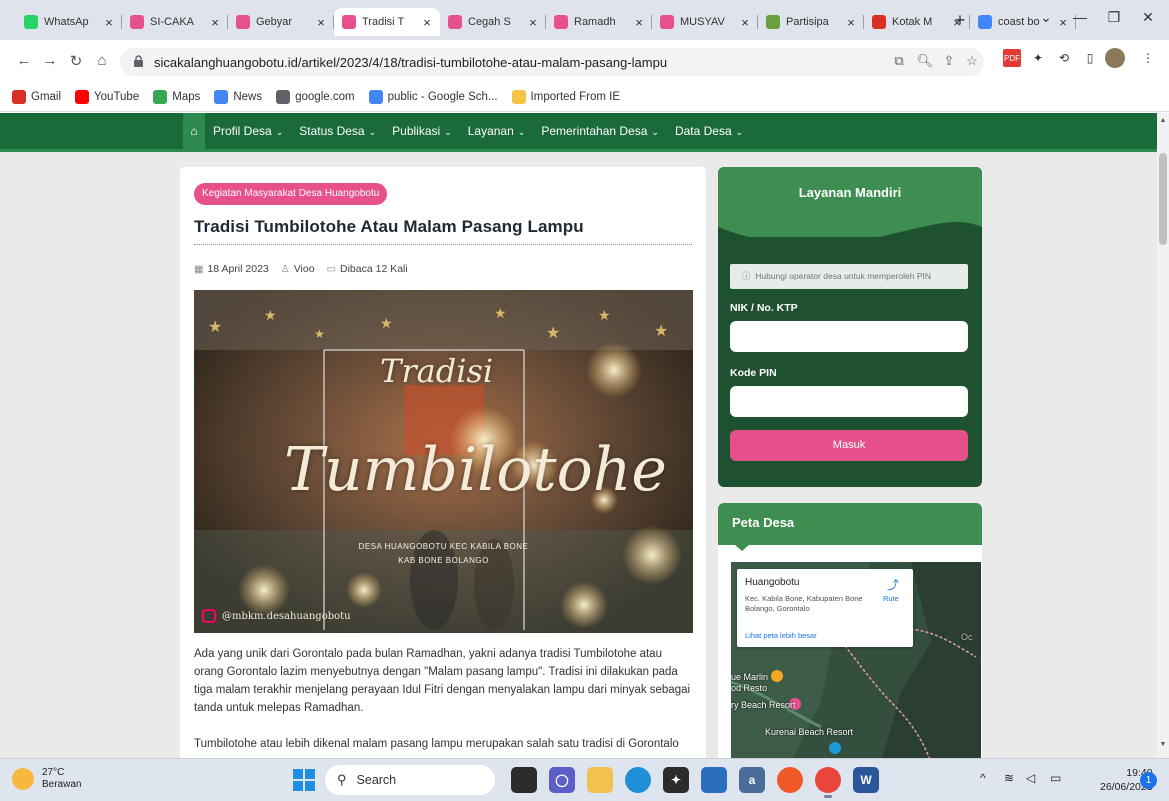 The image size is (1169, 801). I want to click on volume-icon: ◁, so click(1030, 778).